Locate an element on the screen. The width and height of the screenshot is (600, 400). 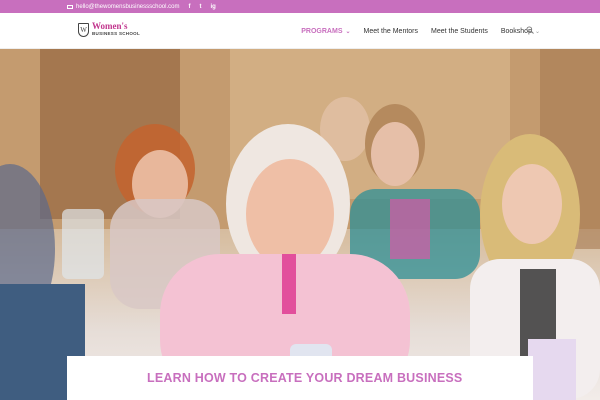
contact-email: hello@thewomensbusinessschool.com is located at coordinates (127, 7).